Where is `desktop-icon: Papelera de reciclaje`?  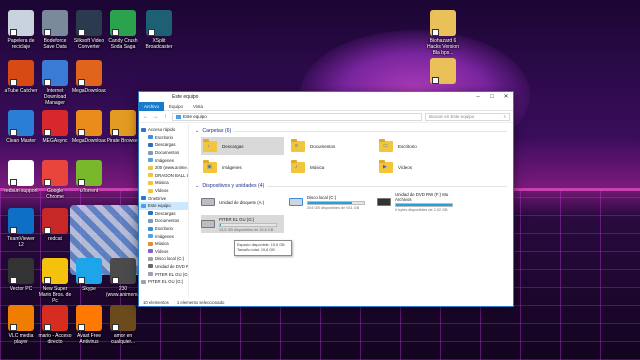 desktop-icon: Papelera de reciclaje is located at coordinates (21, 30).